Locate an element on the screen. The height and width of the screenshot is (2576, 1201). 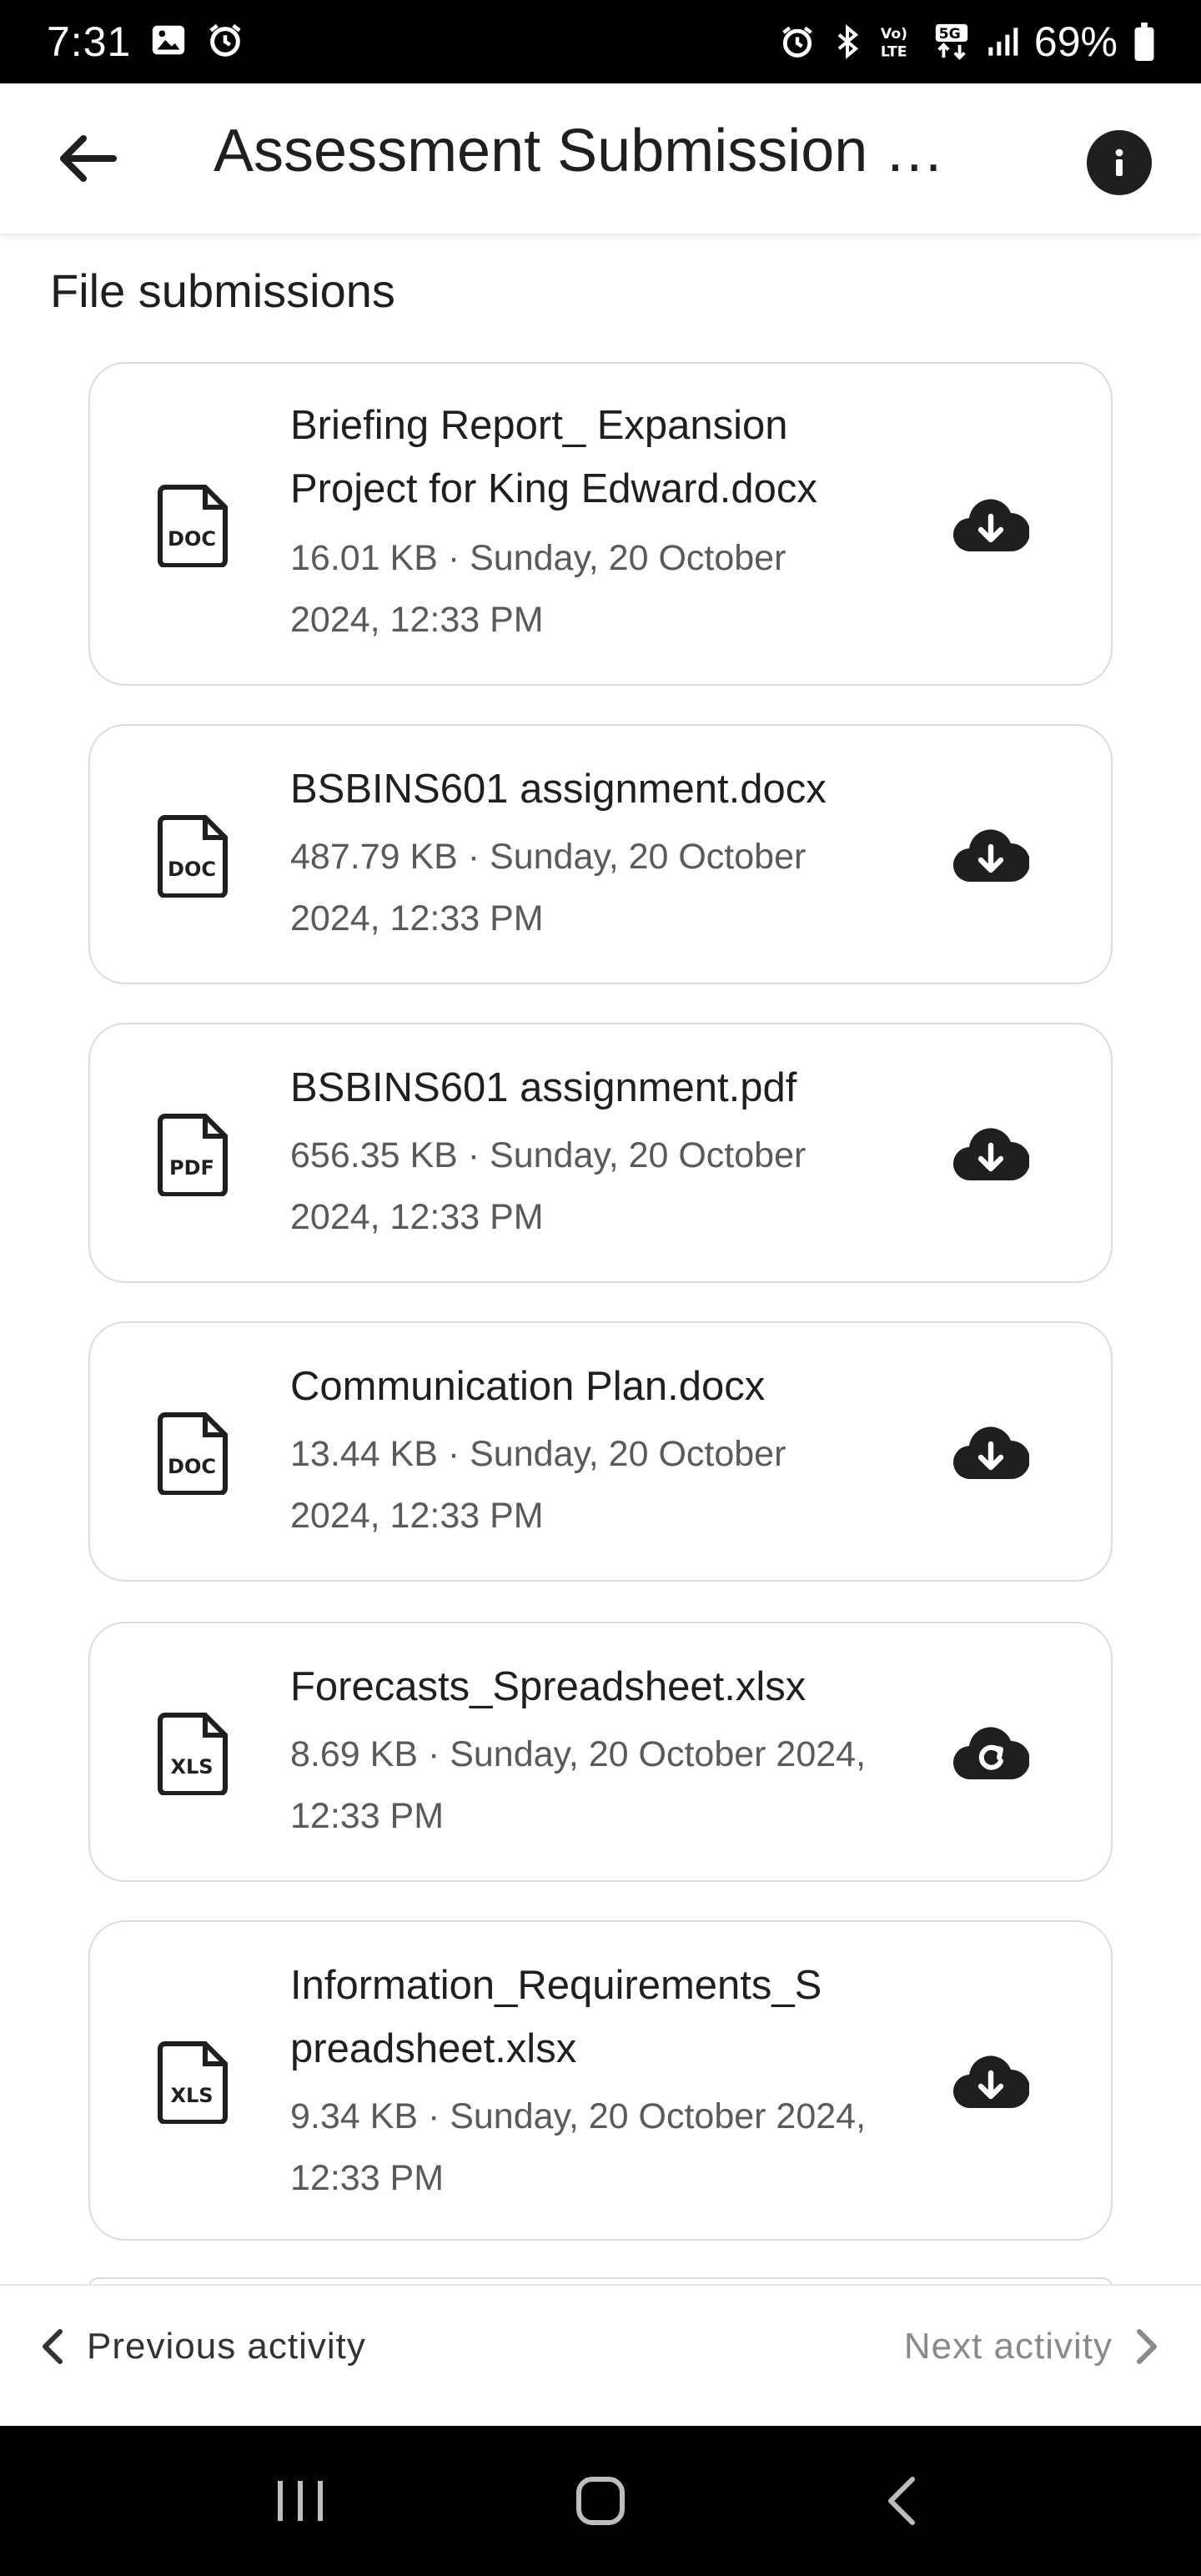
file-meta-line: 13.44 KB · Sunday, 20 October is located at coordinates (538, 1454).